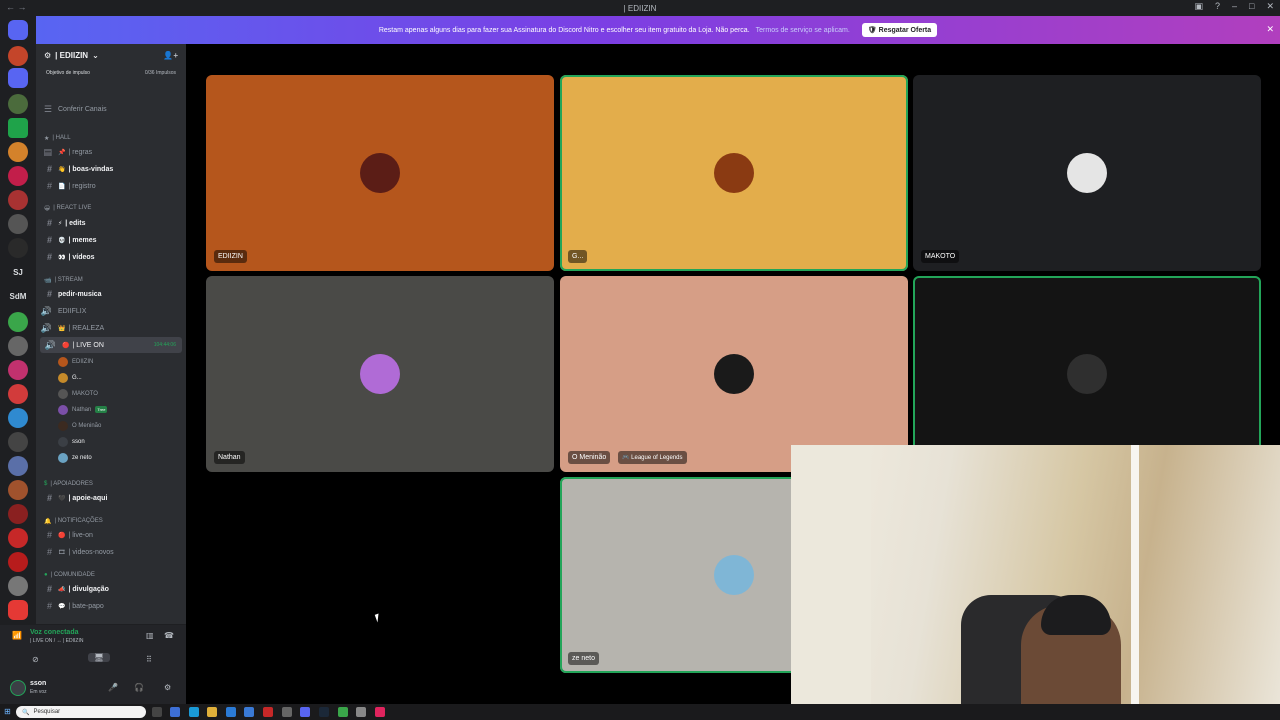  I want to click on channel-edits: # ⚡ | edits, so click(111, 223).